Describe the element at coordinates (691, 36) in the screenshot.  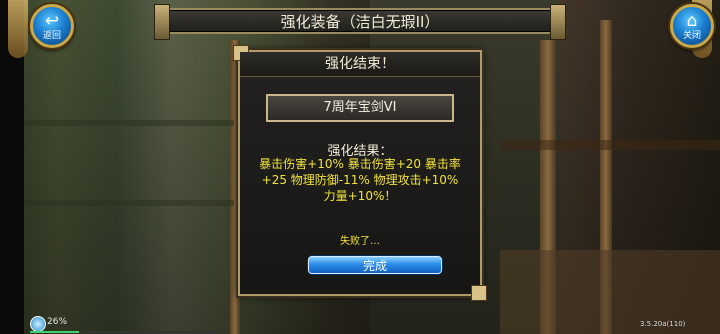
I see `close-label: 关闭` at that location.